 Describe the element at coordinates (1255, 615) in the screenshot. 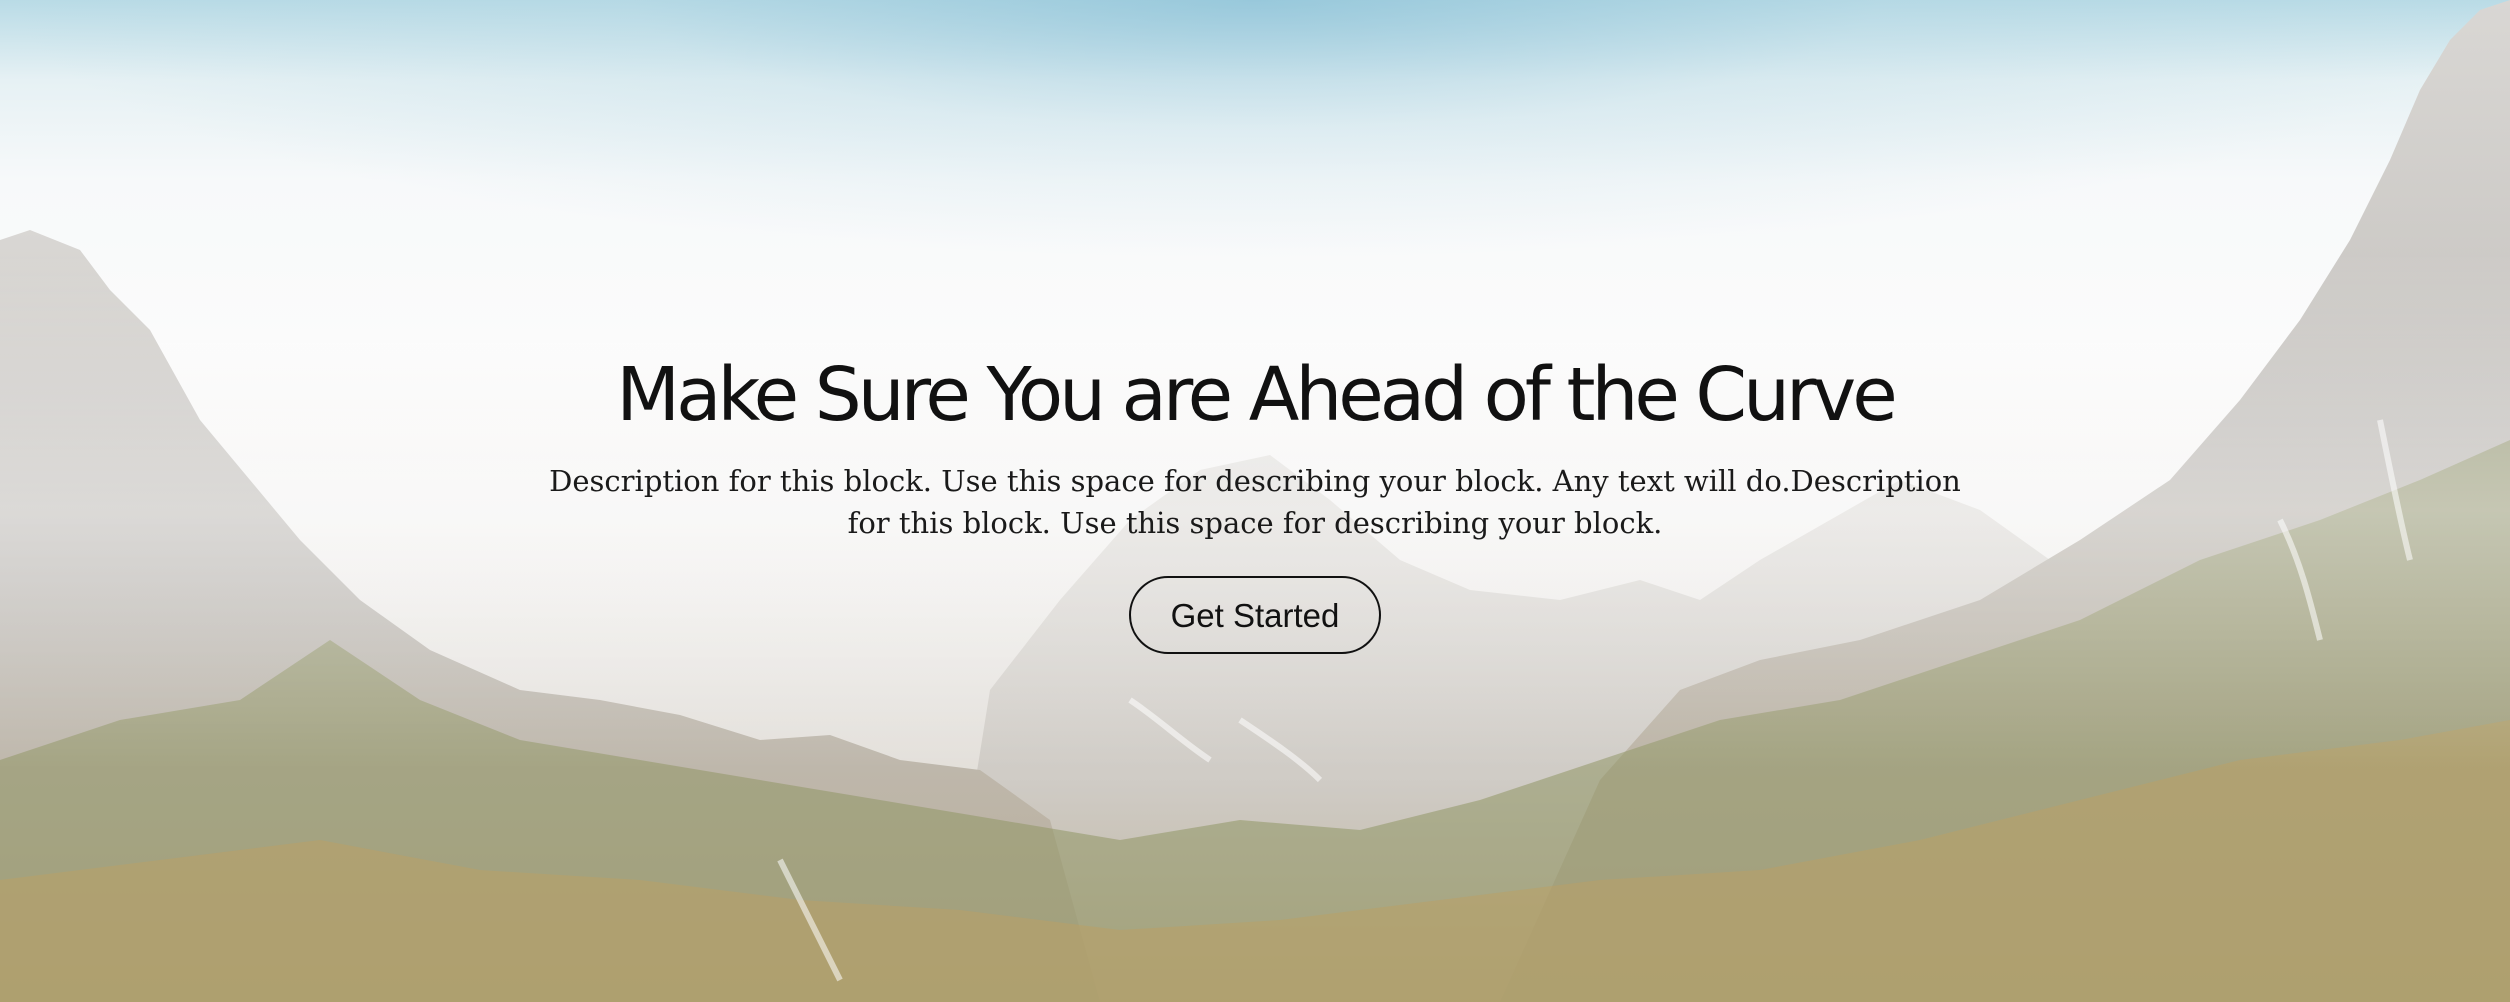

I see `get-started-button: Get Started` at that location.